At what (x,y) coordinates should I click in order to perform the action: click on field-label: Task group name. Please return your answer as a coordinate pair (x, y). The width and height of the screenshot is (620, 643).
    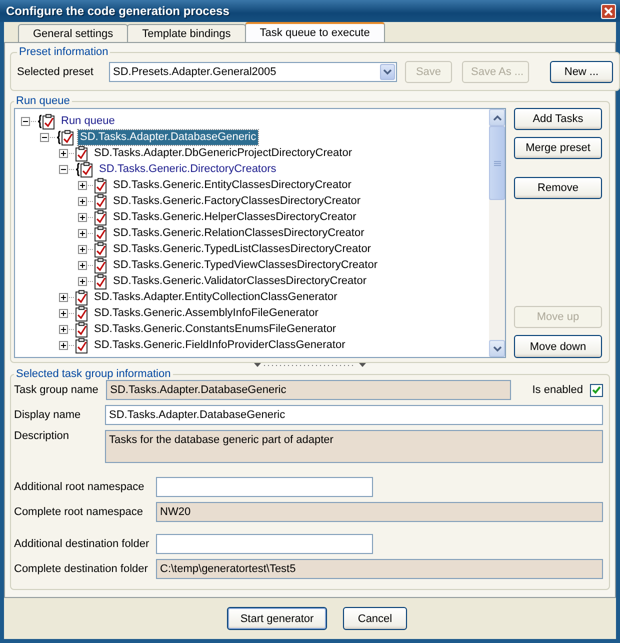
    Looking at the image, I should click on (57, 390).